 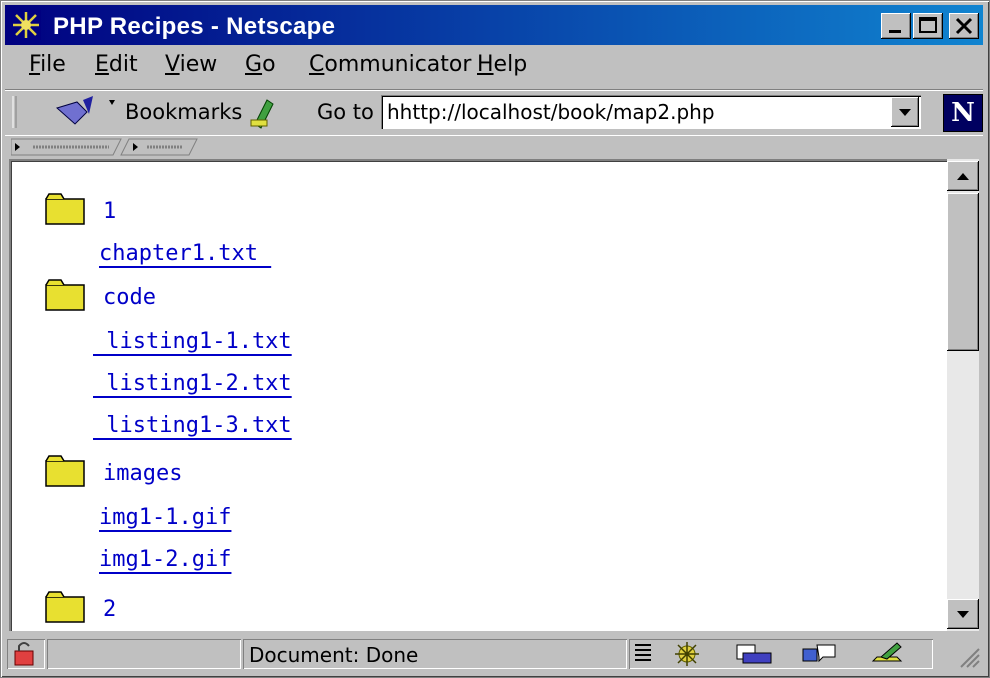 What do you see at coordinates (435, 654) in the screenshot?
I see `status-panel: Document: Done` at bounding box center [435, 654].